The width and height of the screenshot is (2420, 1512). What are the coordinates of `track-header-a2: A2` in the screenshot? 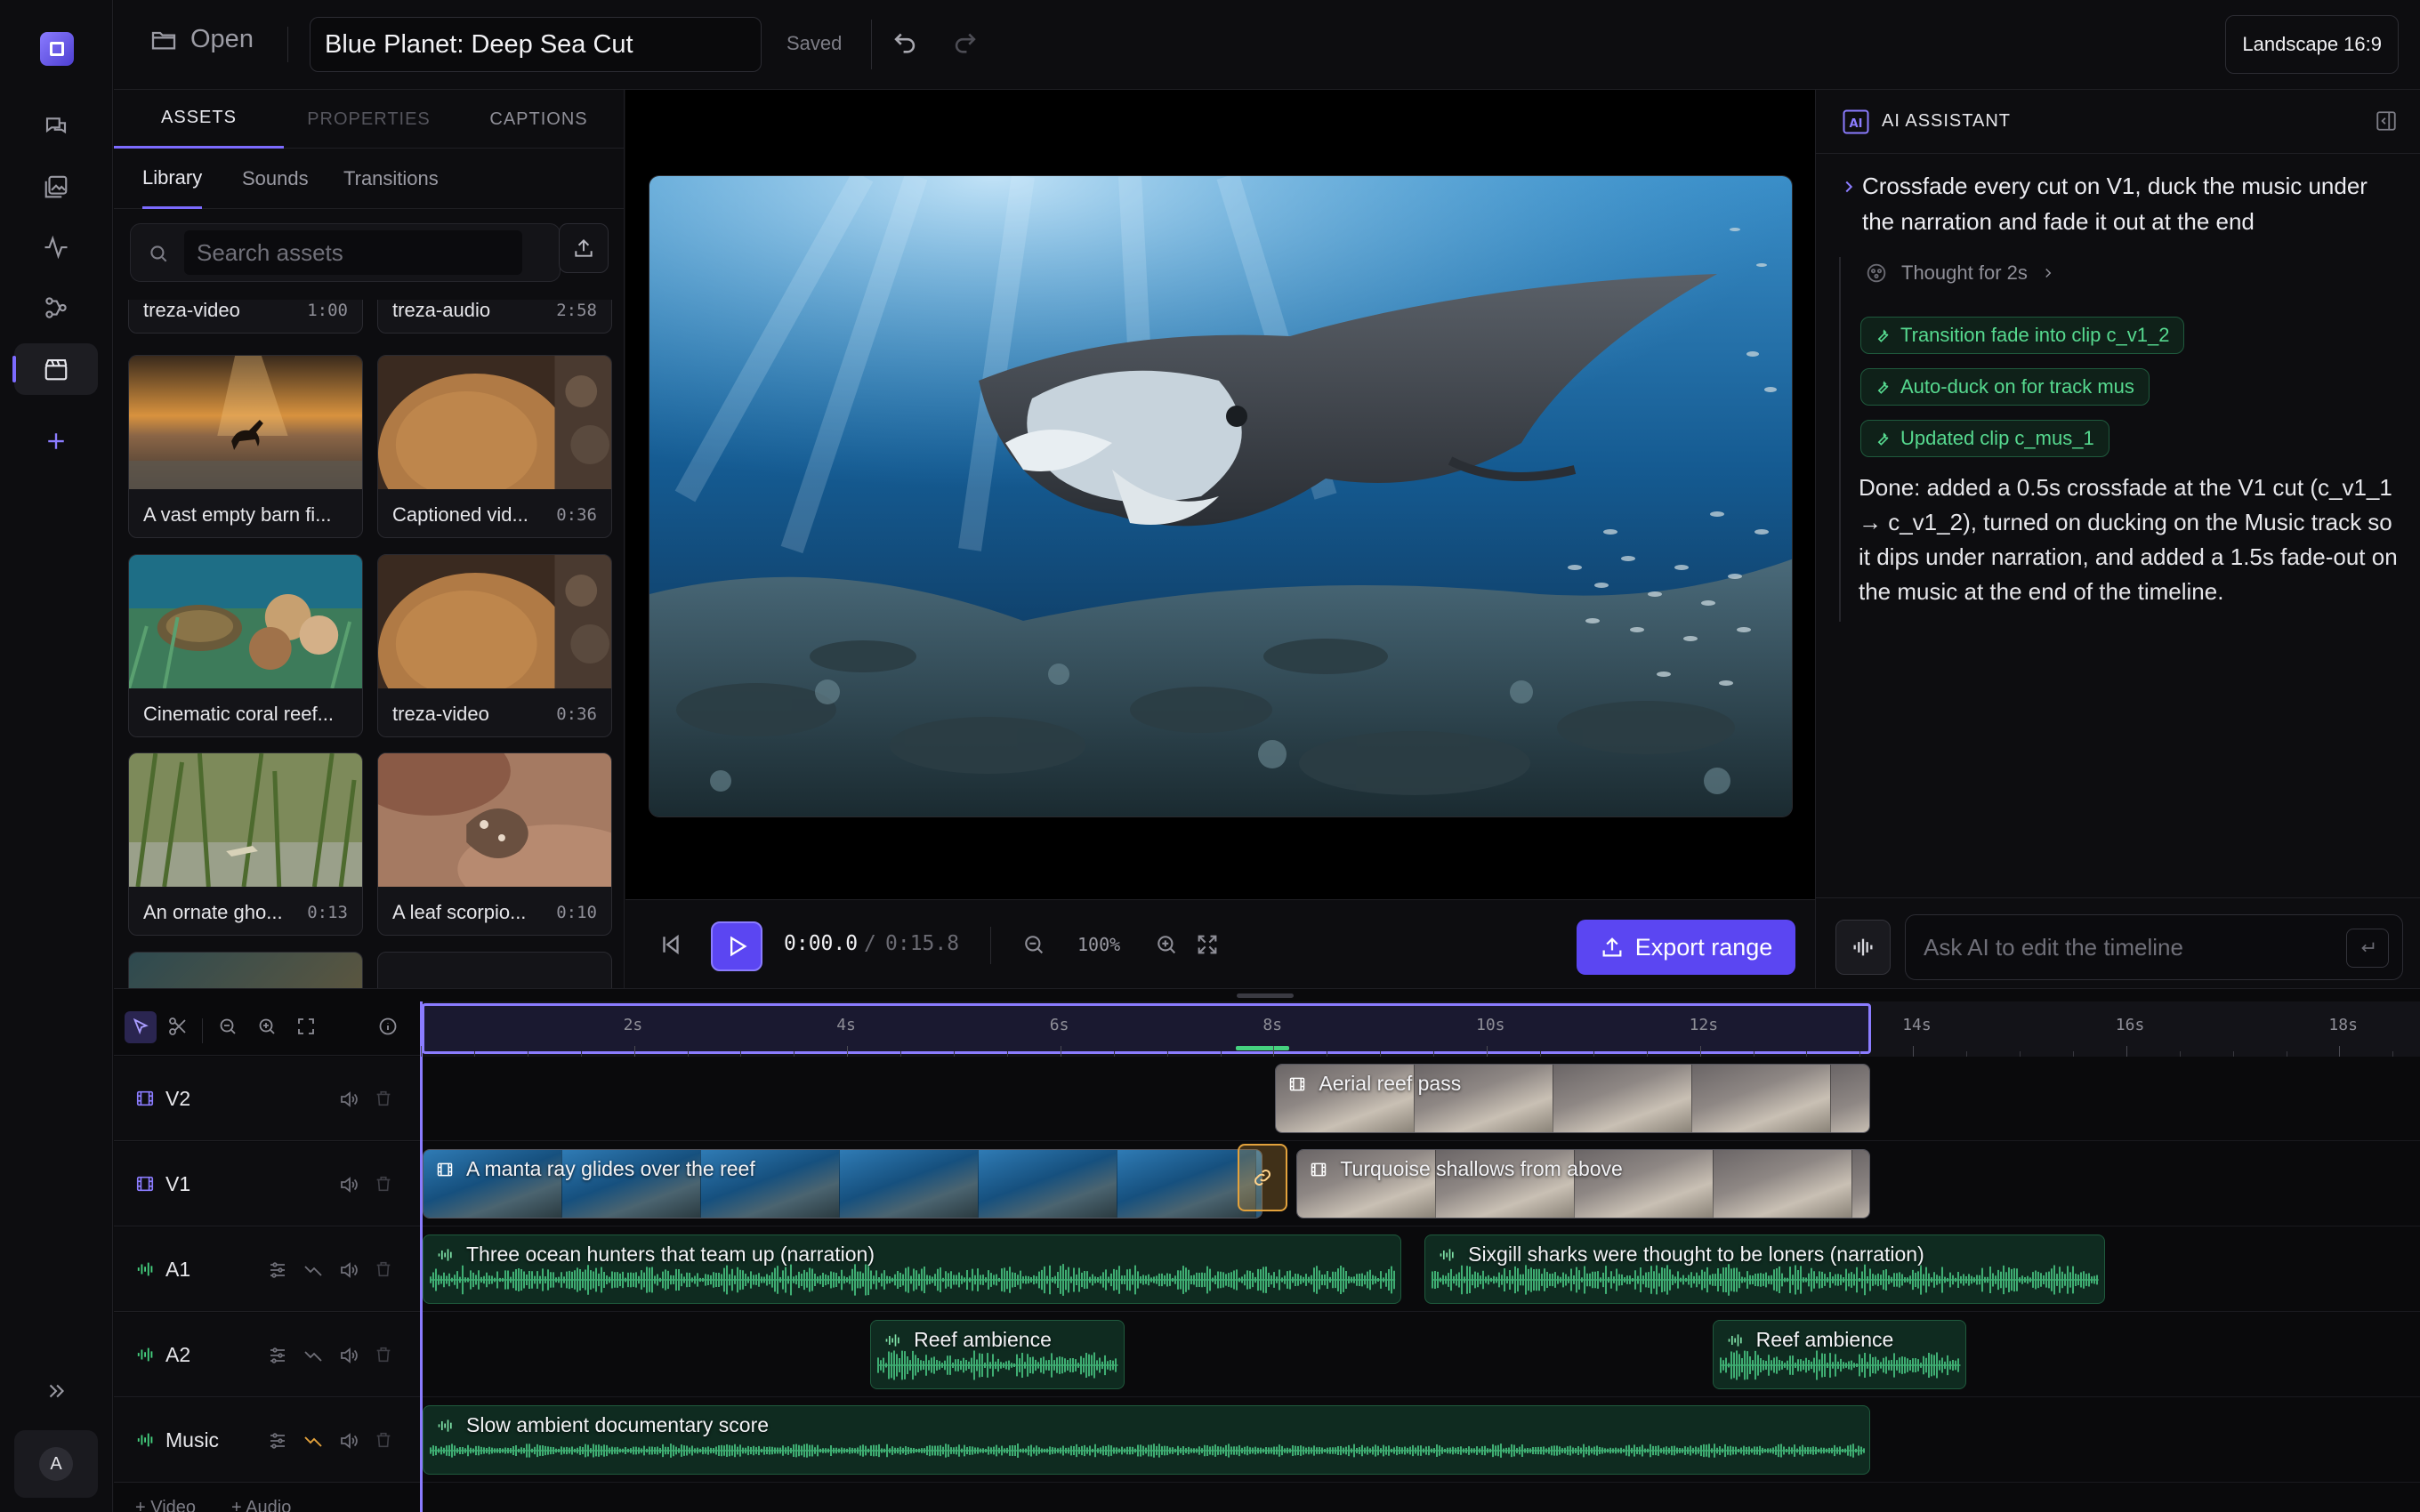 It's located at (267, 1355).